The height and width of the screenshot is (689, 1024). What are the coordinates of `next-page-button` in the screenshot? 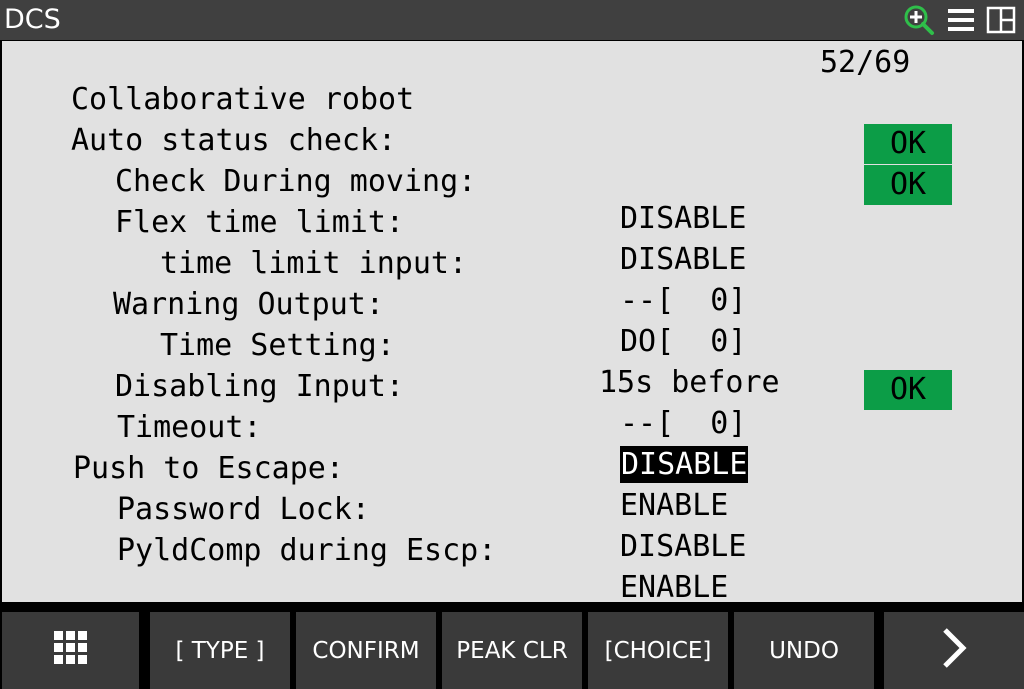 It's located at (954, 650).